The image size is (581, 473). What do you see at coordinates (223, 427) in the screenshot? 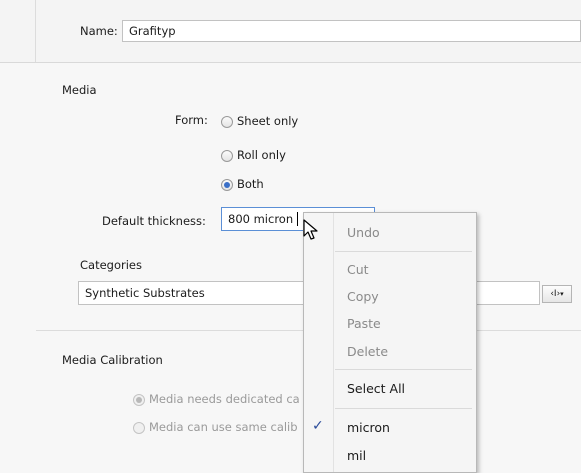
I see `calibration-option-same: Media can use same calib` at bounding box center [223, 427].